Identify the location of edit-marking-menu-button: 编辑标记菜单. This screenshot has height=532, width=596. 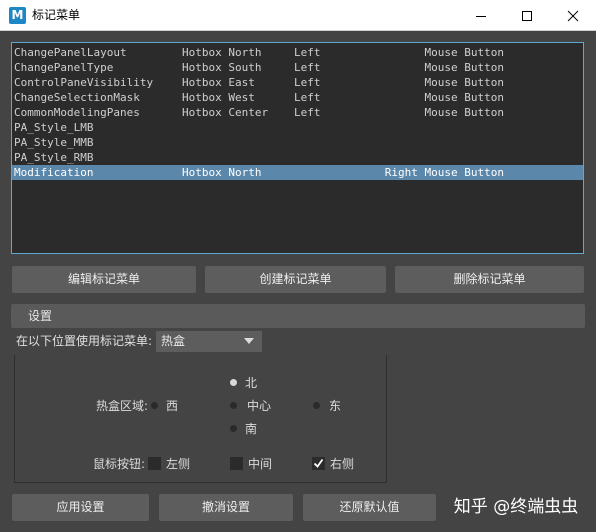
(104, 279).